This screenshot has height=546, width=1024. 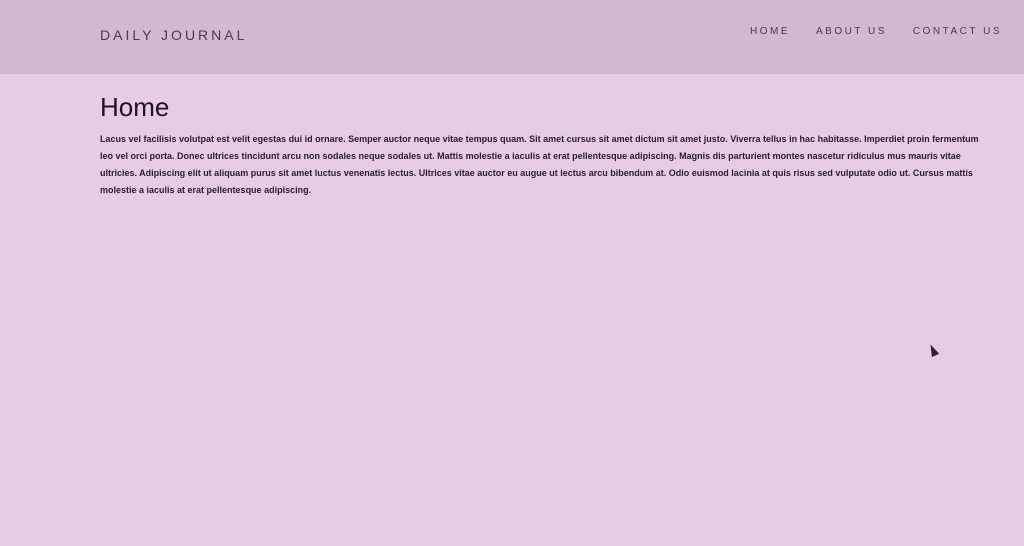 I want to click on nav-link-about-us: ABOUT US, so click(x=851, y=31).